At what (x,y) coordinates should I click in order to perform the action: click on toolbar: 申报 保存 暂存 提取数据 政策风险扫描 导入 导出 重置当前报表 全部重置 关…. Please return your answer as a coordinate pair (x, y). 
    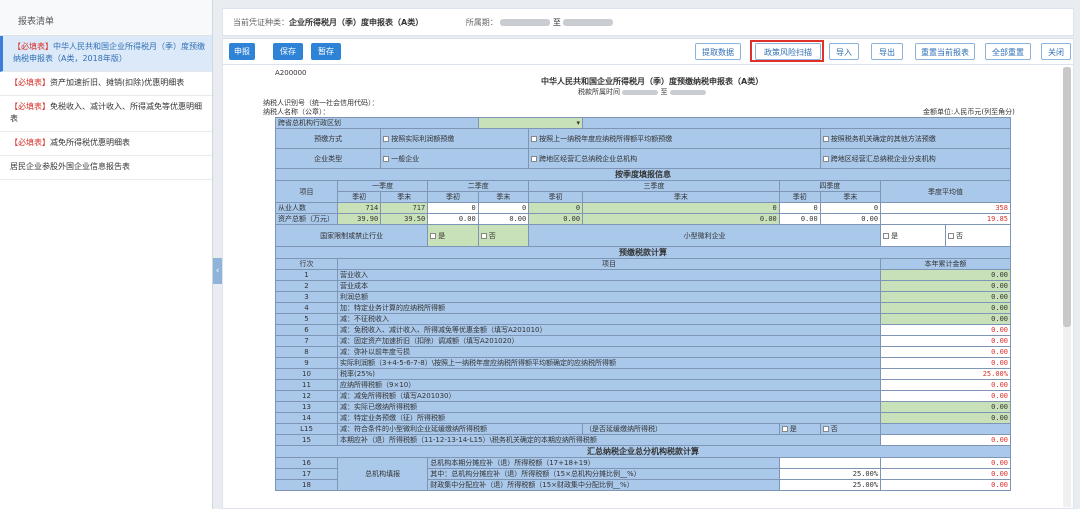
    Looking at the image, I should click on (648, 51).